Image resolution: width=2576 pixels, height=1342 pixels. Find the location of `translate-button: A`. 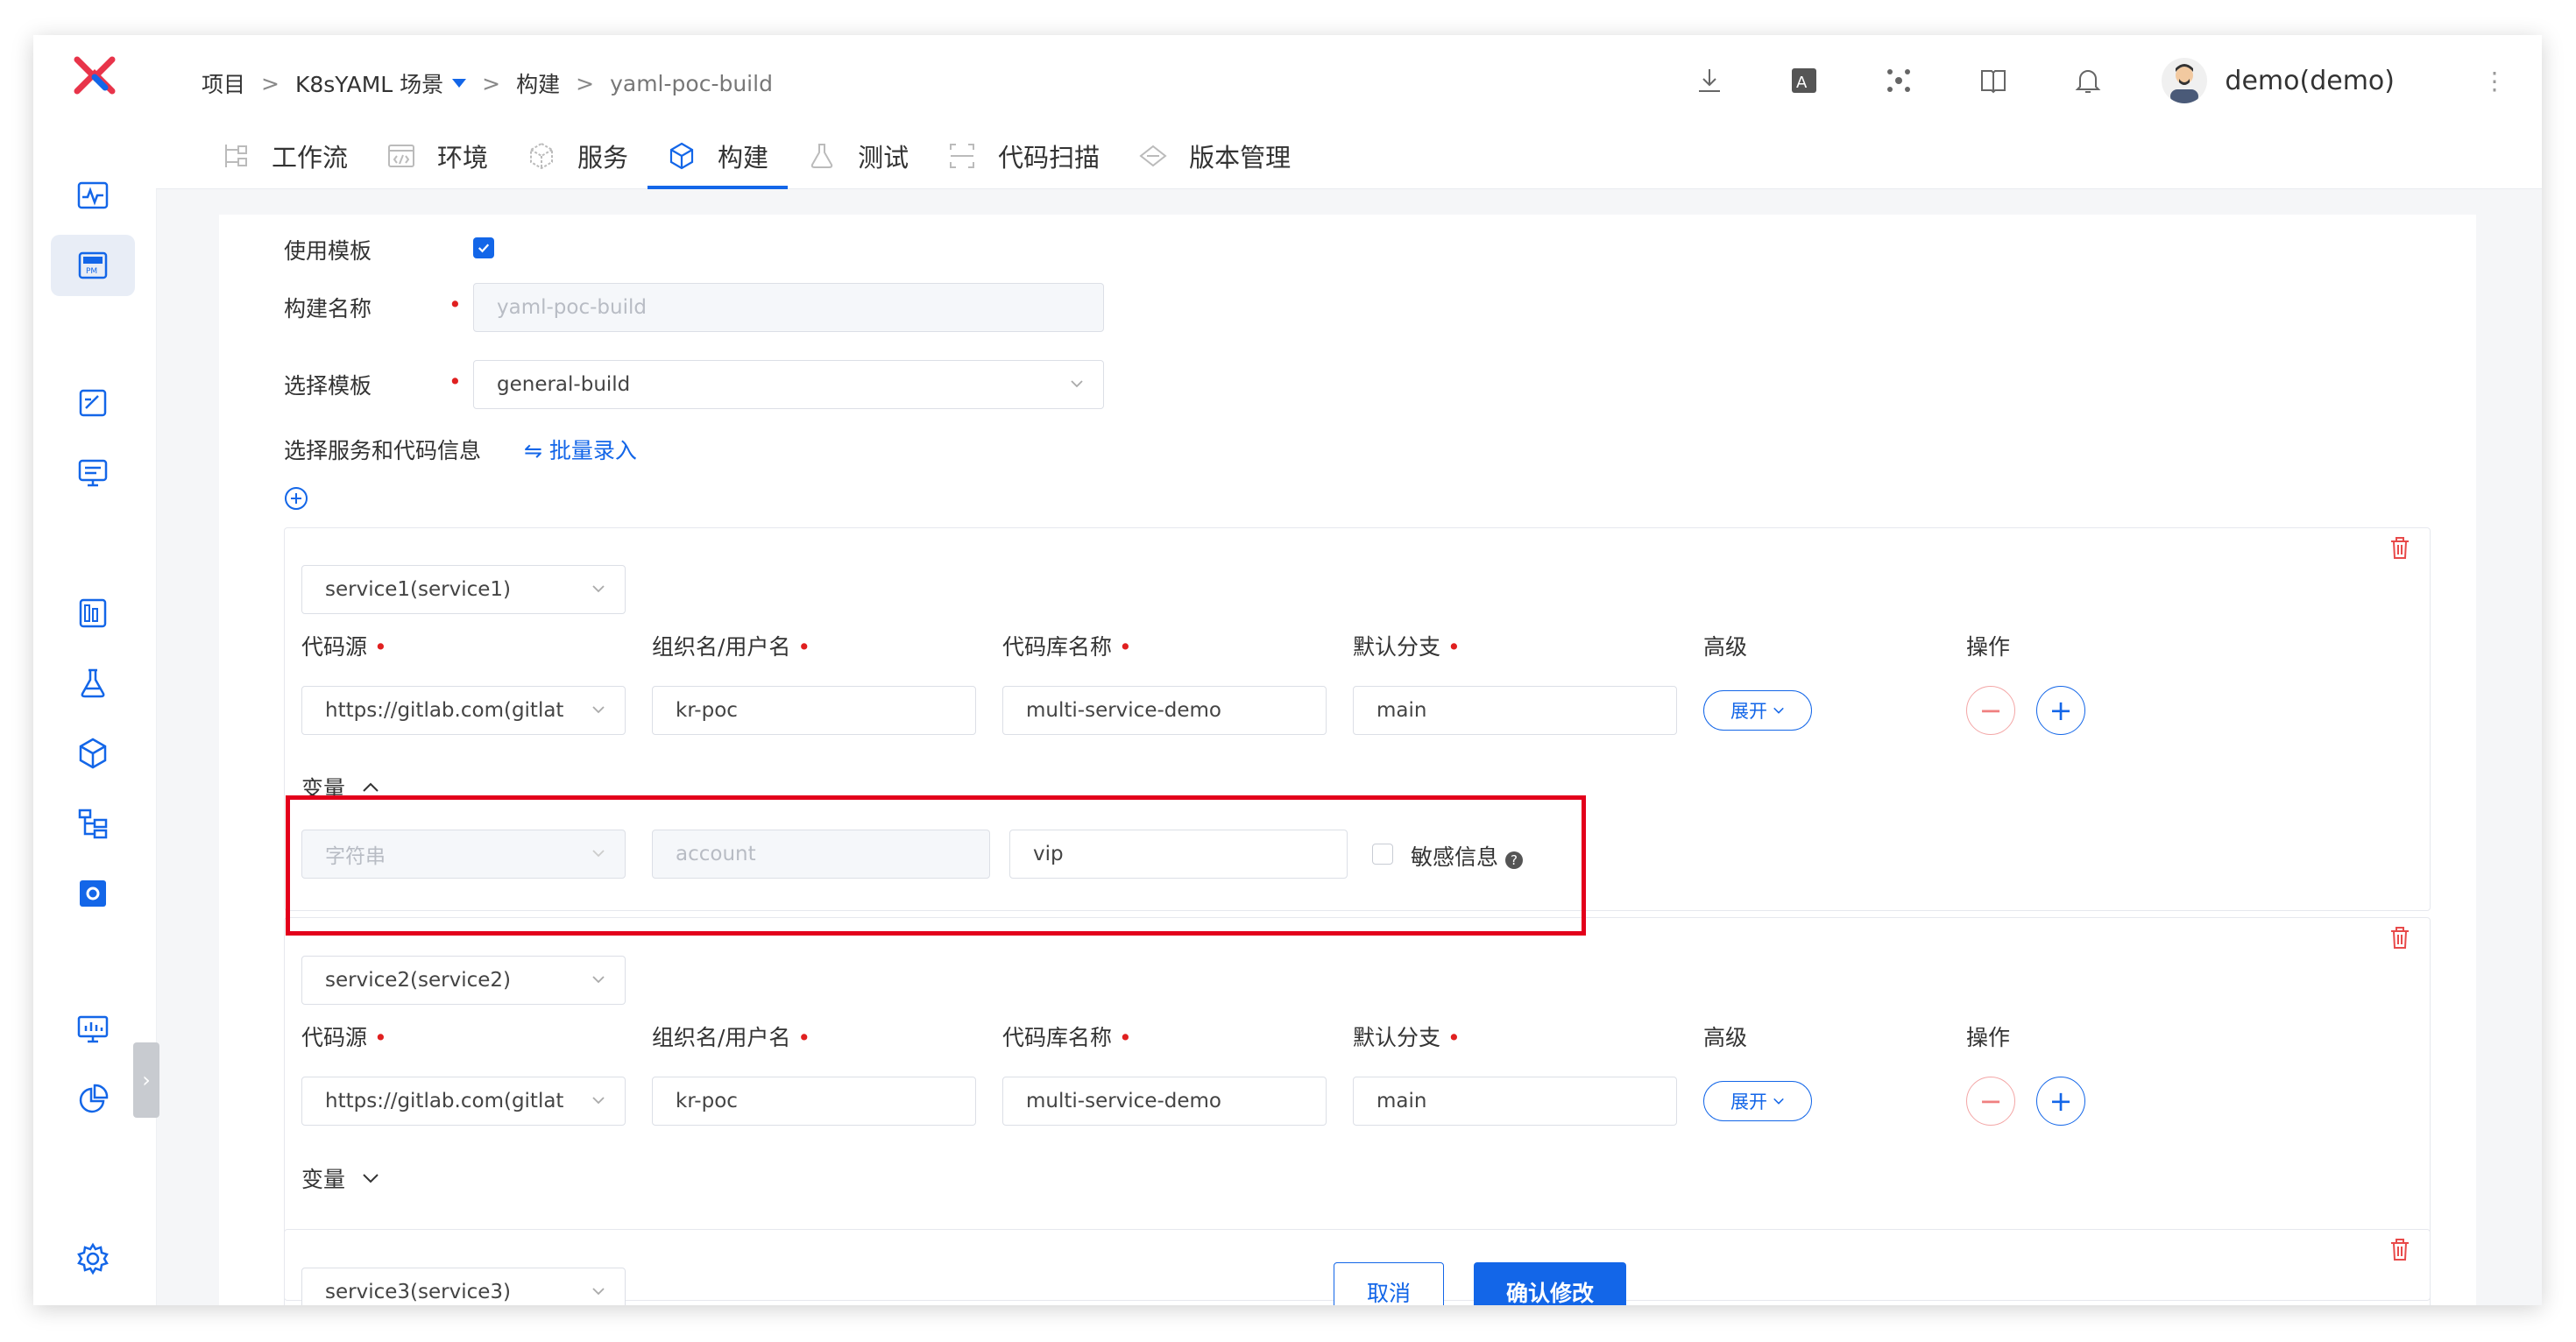

translate-button: A is located at coordinates (1804, 81).